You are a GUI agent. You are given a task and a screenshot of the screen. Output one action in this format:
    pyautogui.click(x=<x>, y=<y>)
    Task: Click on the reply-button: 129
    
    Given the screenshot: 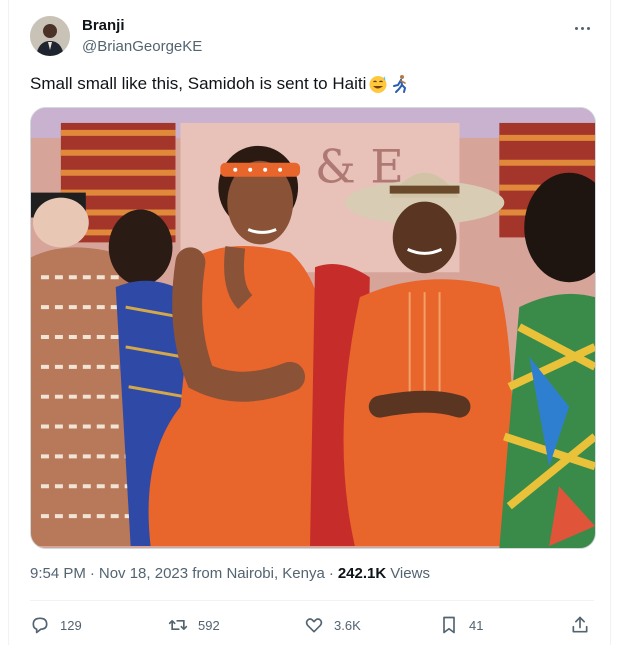 What is the action you would take?
    pyautogui.click(x=56, y=625)
    